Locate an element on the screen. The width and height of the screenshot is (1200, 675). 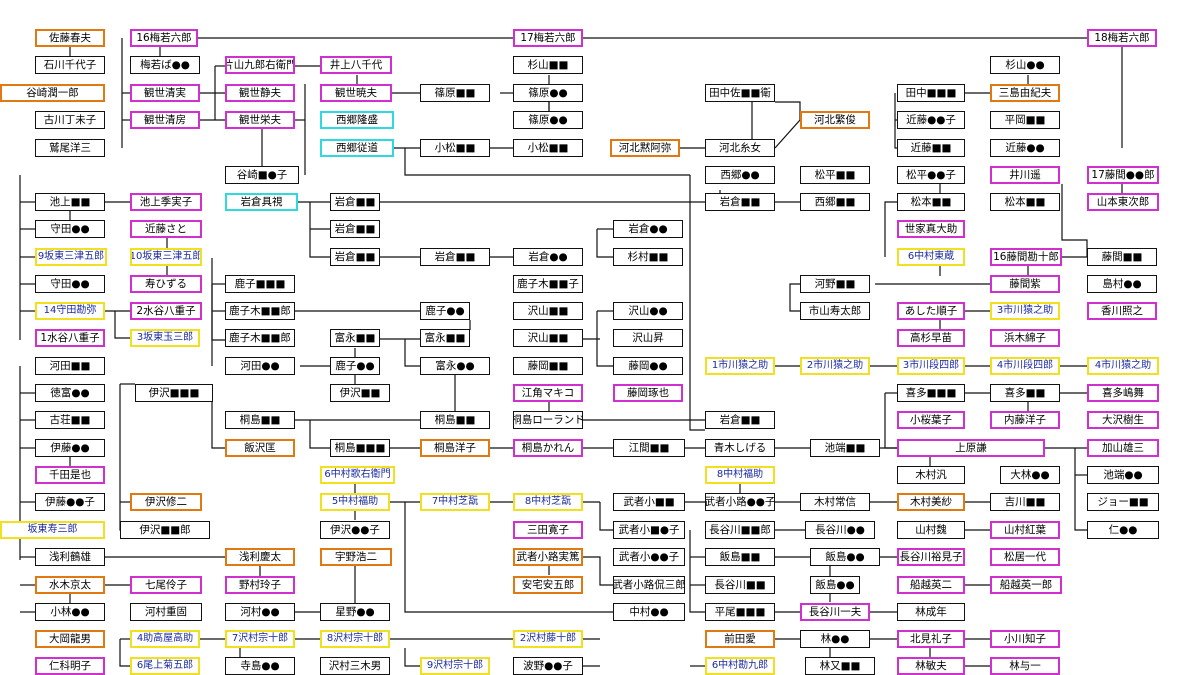
person-node: 西郷隆盛 is located at coordinates (357, 120).